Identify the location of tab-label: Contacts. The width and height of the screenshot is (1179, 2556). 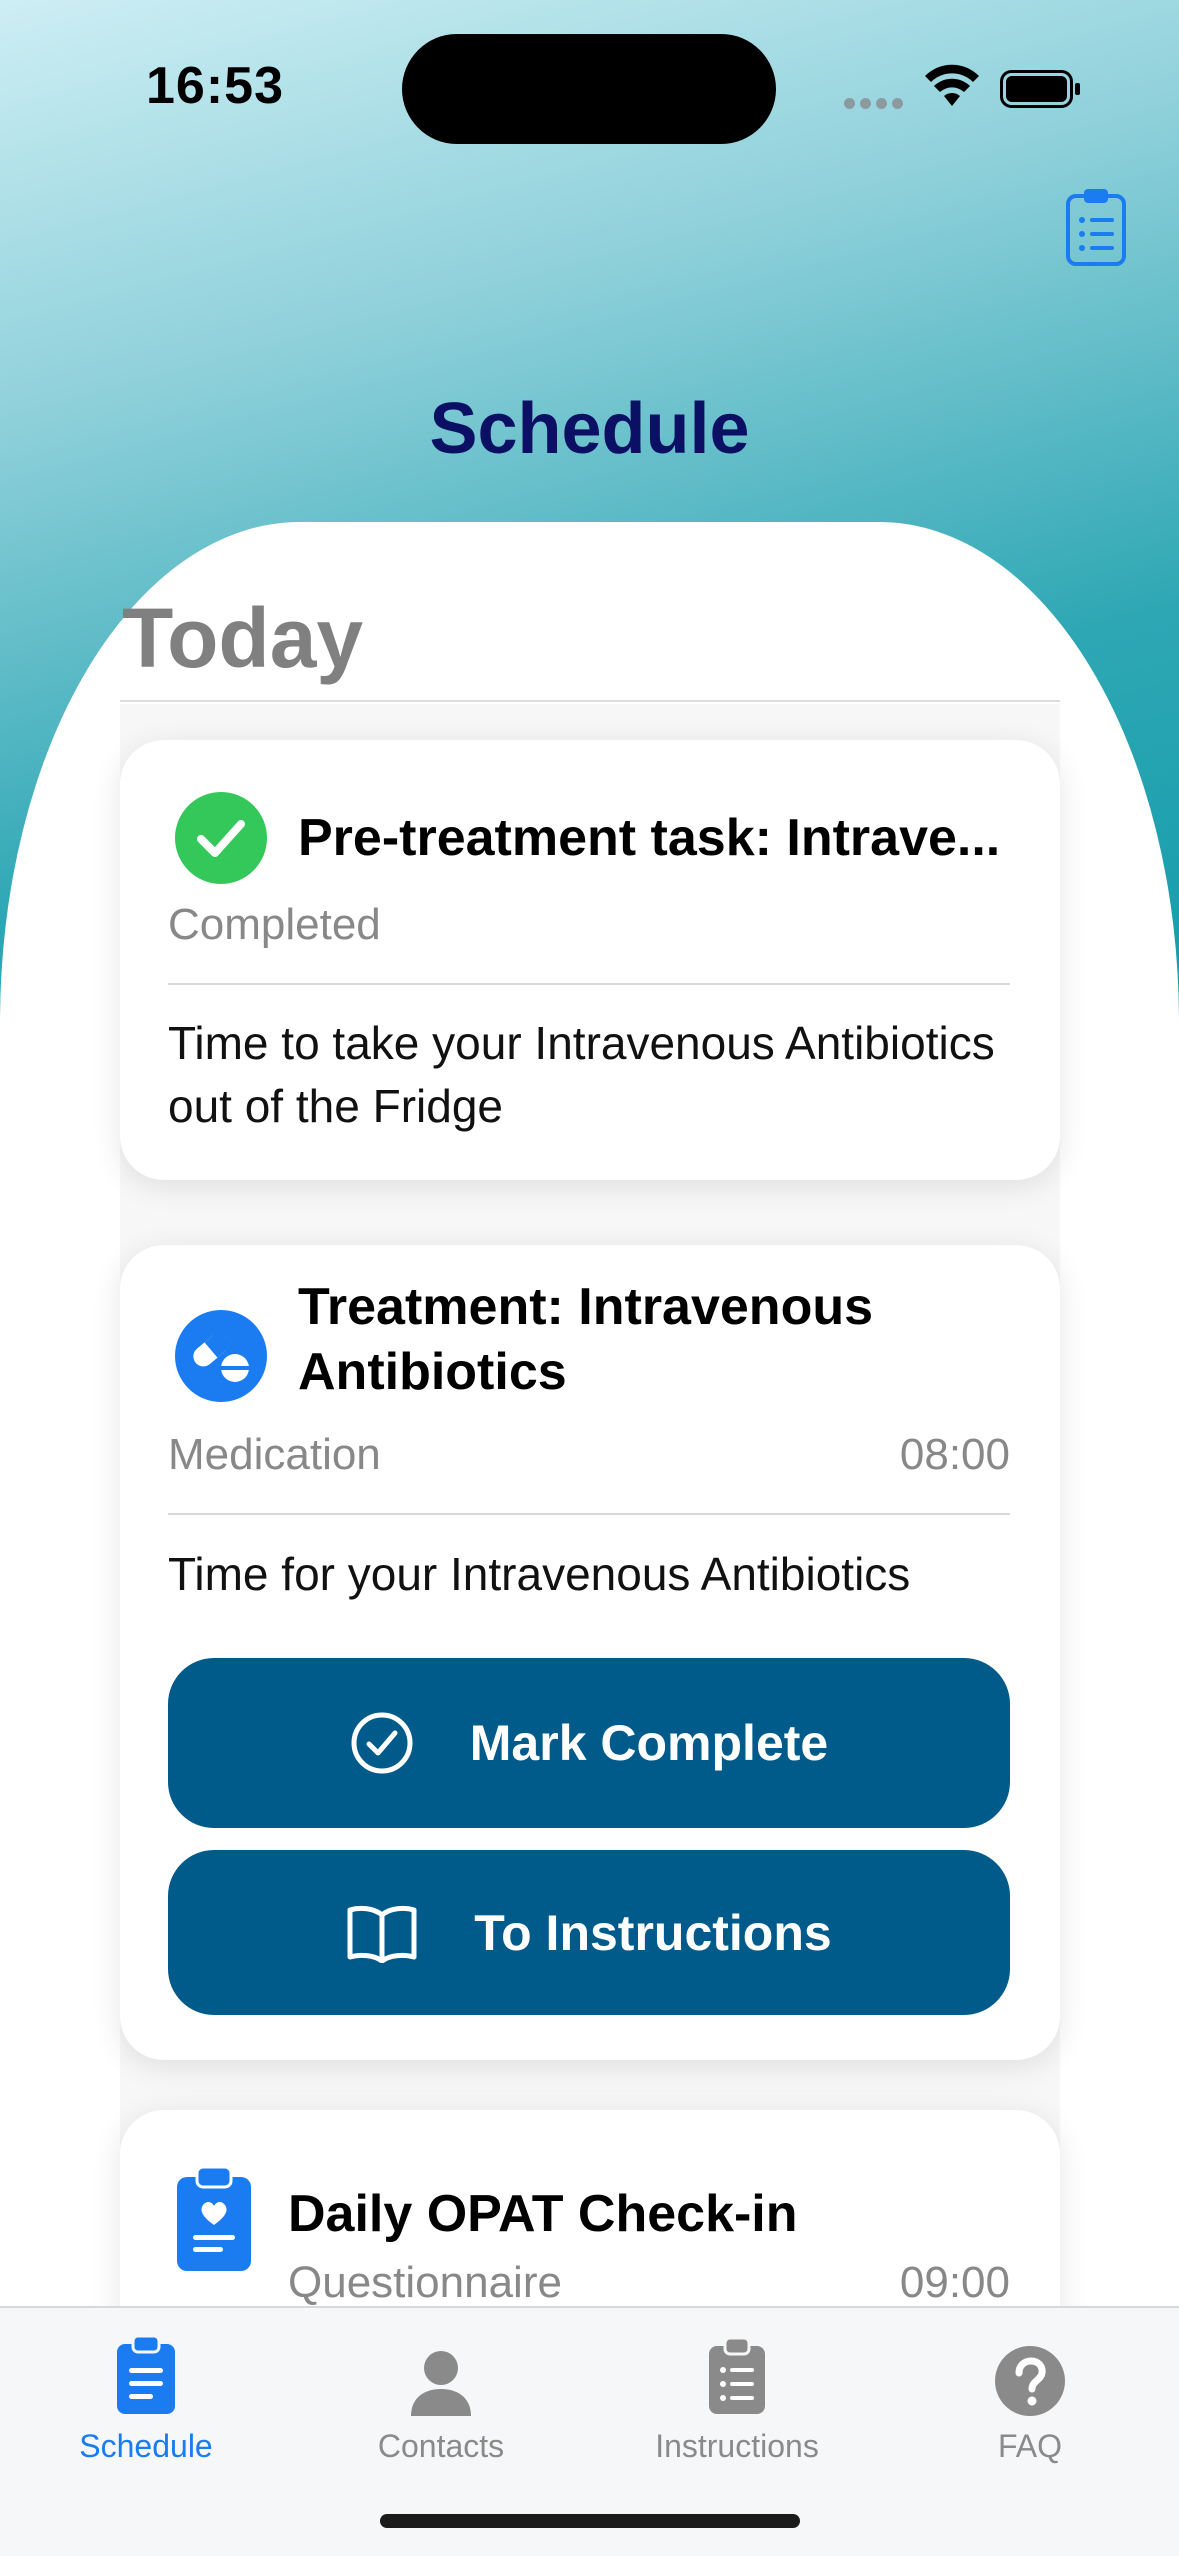
(441, 2446).